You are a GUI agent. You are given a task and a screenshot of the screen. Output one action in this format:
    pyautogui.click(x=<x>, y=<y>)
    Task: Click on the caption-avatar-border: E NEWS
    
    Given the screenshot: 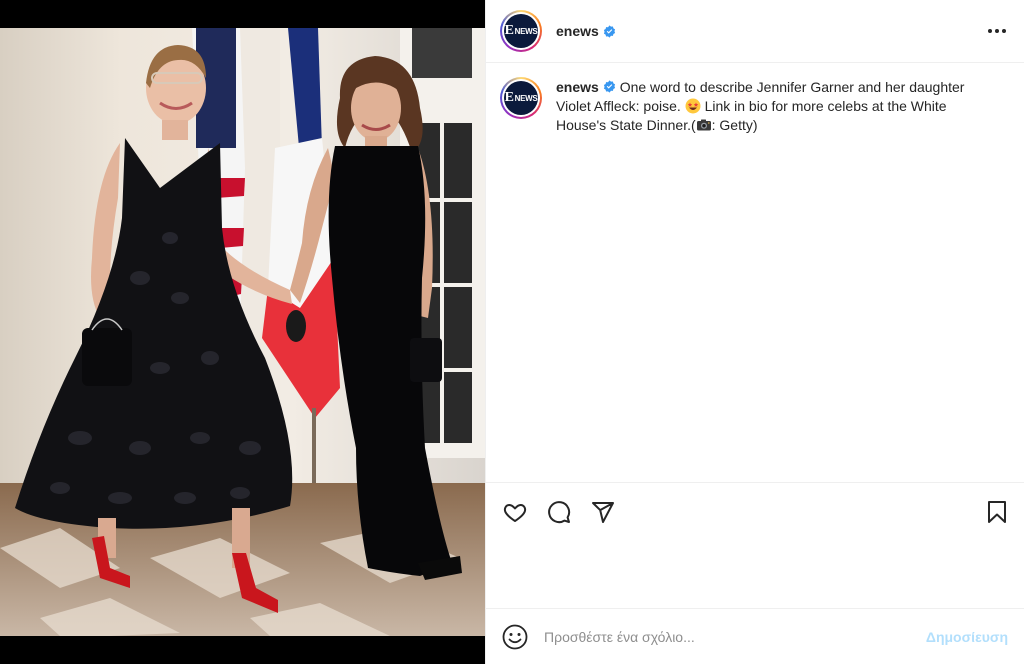 What is the action you would take?
    pyautogui.click(x=521, y=98)
    